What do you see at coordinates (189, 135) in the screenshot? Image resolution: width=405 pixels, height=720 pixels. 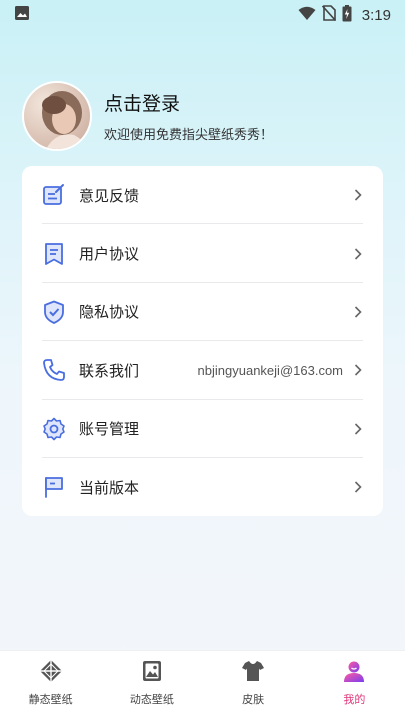 I see `welcome-subtitle: 欢迎使用免费指尖壁纸秀秀！` at bounding box center [189, 135].